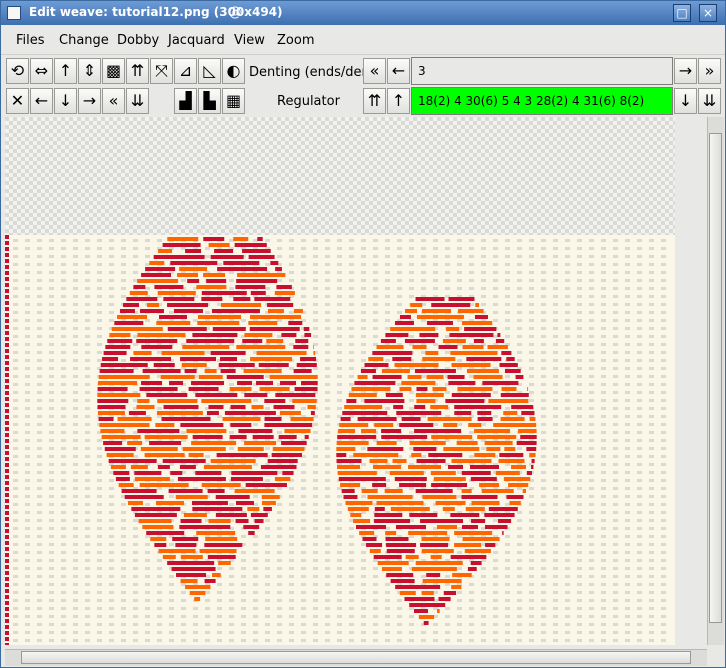 The width and height of the screenshot is (726, 668). I want to click on menu-files: Files, so click(30, 40).